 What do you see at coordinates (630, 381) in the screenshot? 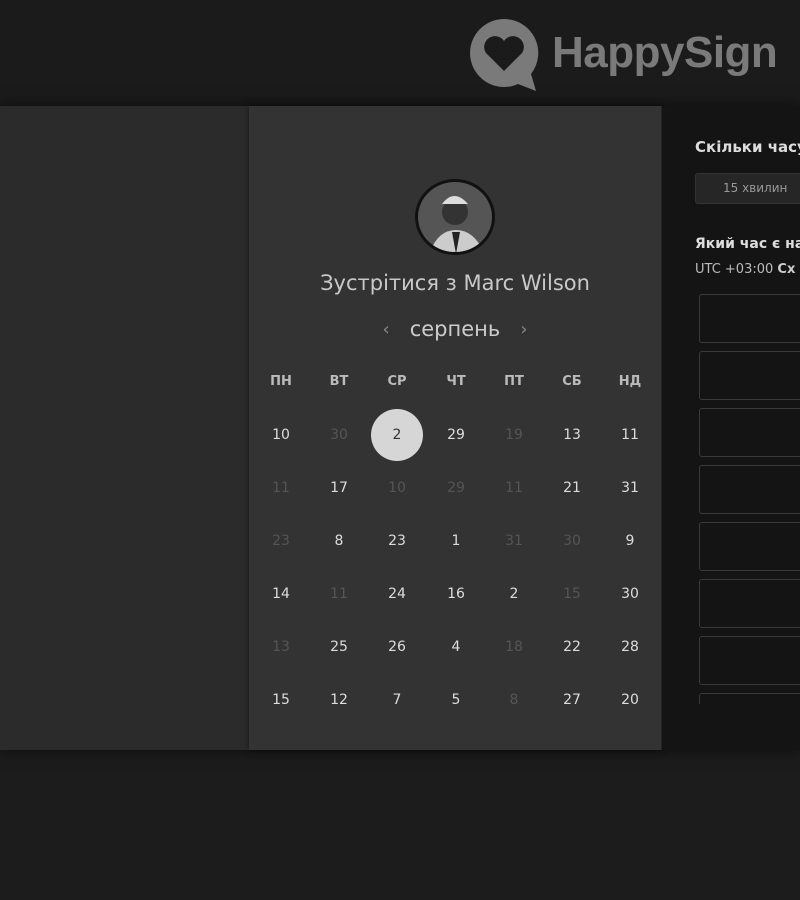
I see `weekday-header: НД` at bounding box center [630, 381].